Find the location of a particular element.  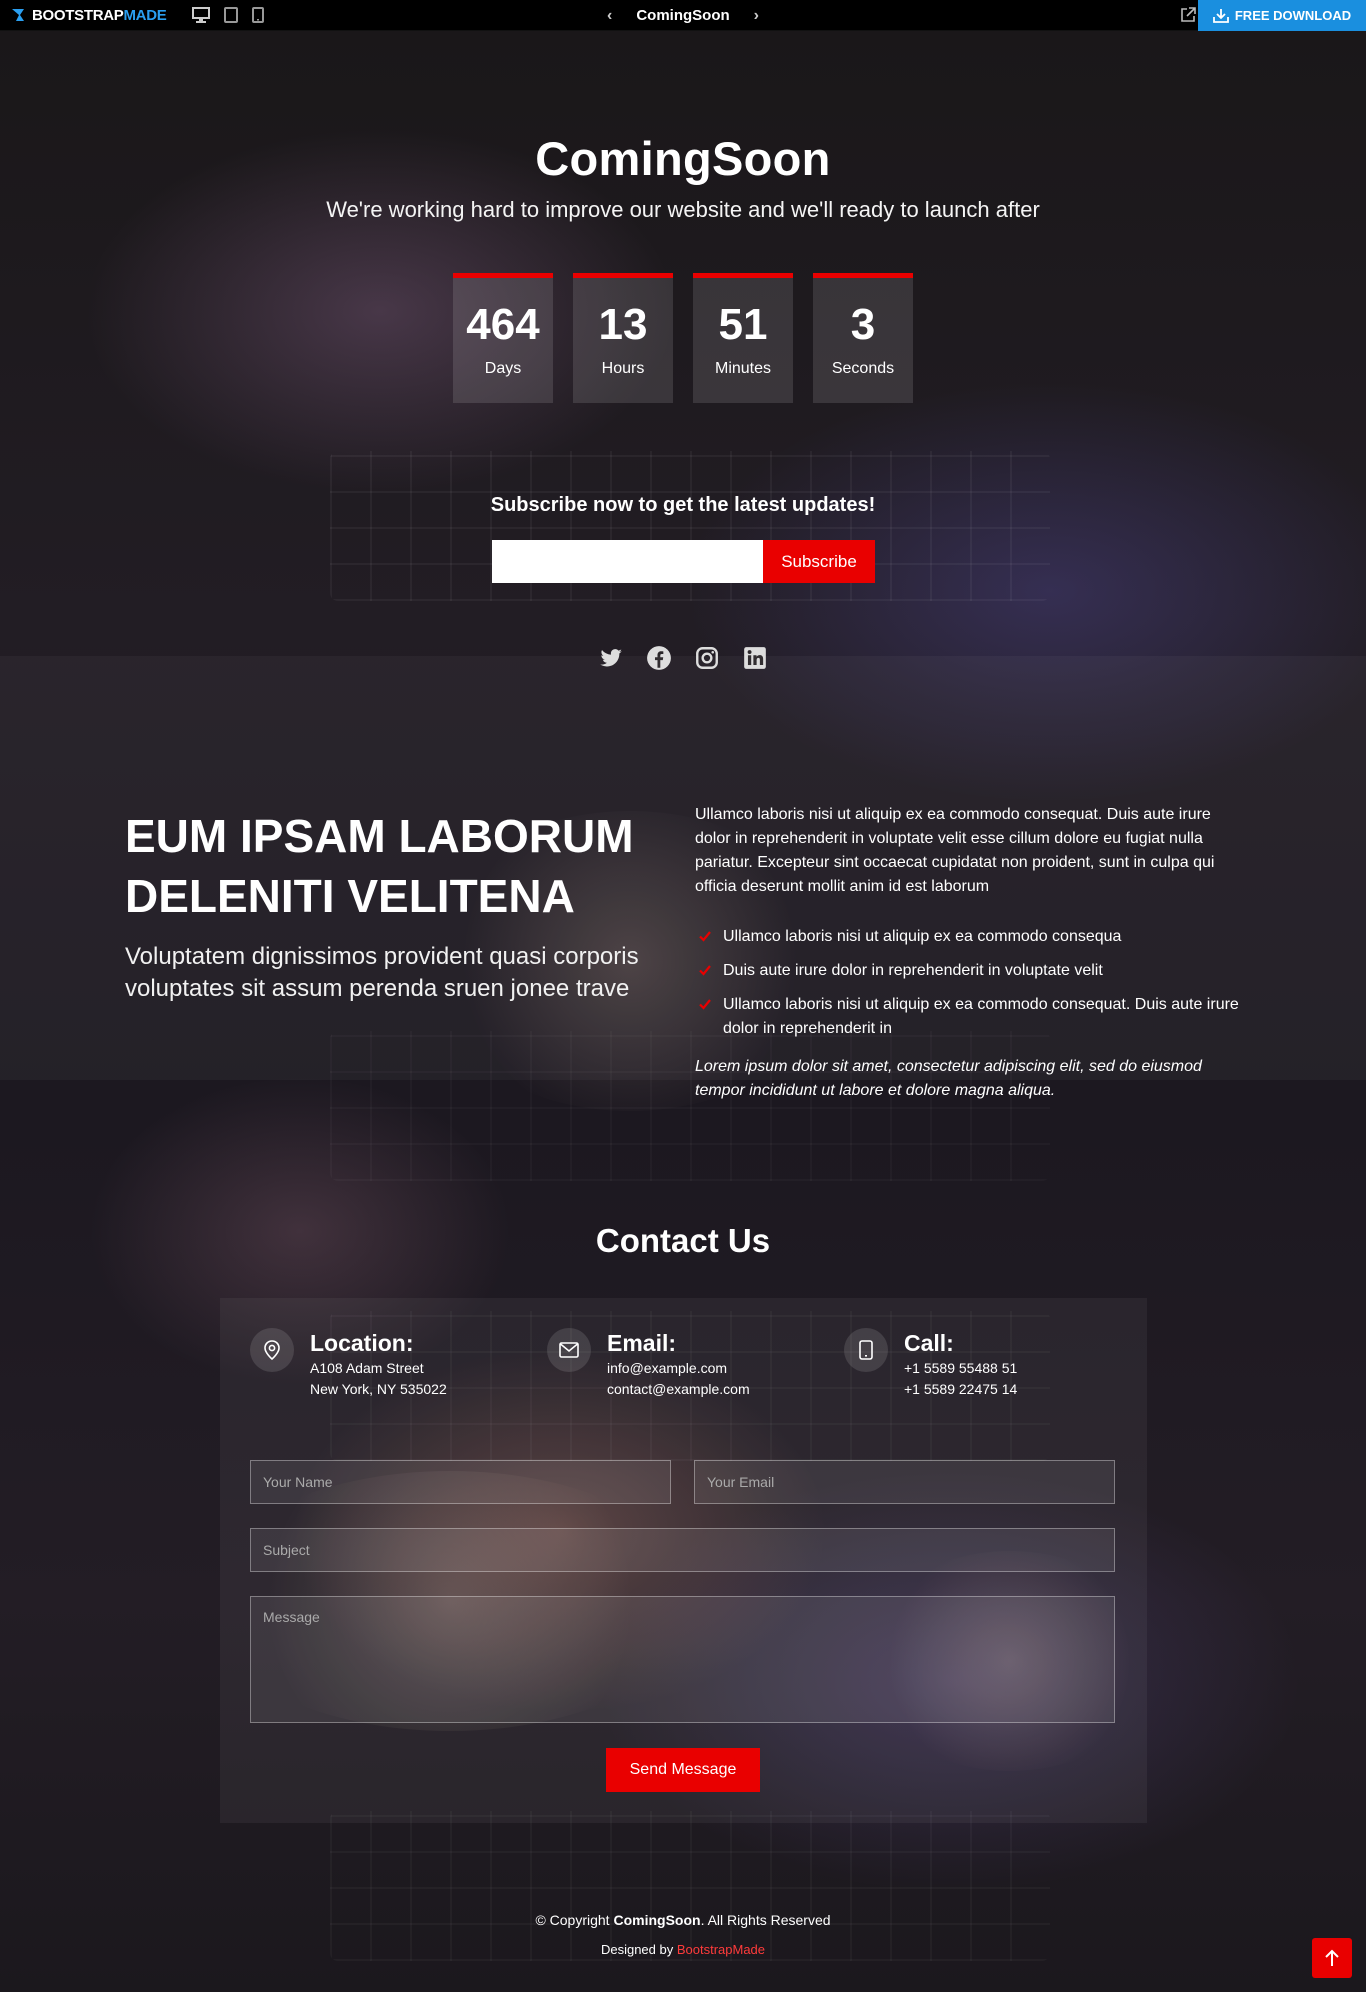

call-text: Call: +1 5589 55488 51 +1 5589 22475 14 is located at coordinates (960, 1364).